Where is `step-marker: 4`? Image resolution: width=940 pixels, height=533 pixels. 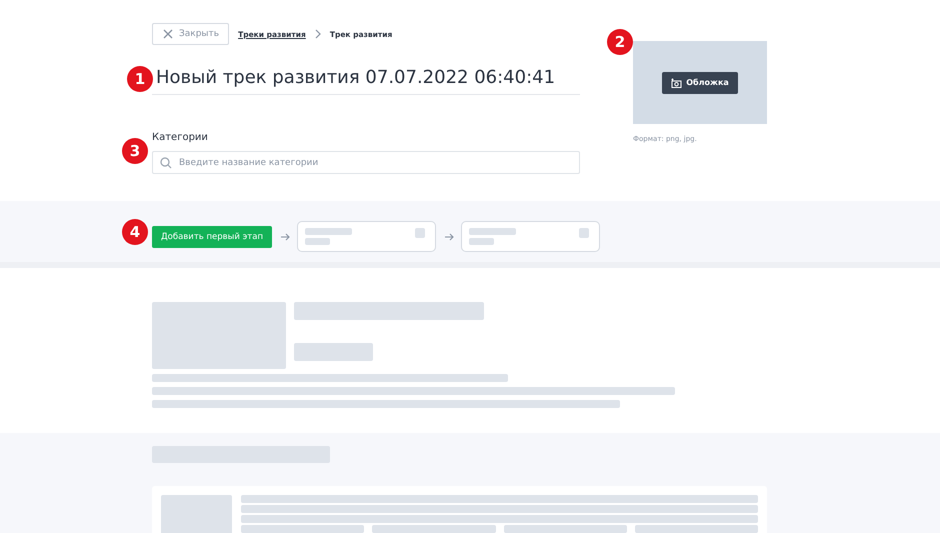
step-marker: 4 is located at coordinates (135, 232).